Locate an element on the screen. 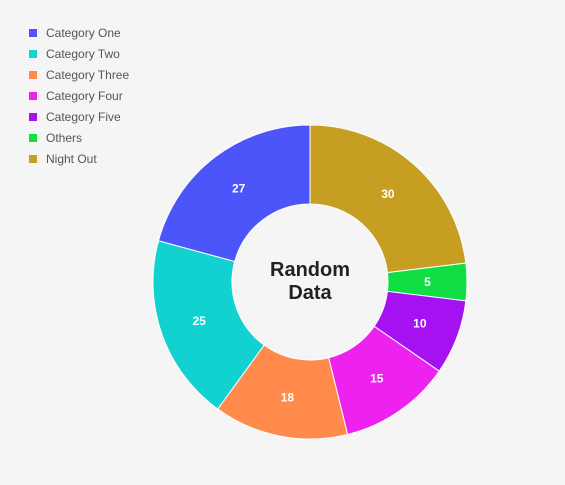 The width and height of the screenshot is (565, 485). slice-label-category-one: 27 is located at coordinates (239, 189).